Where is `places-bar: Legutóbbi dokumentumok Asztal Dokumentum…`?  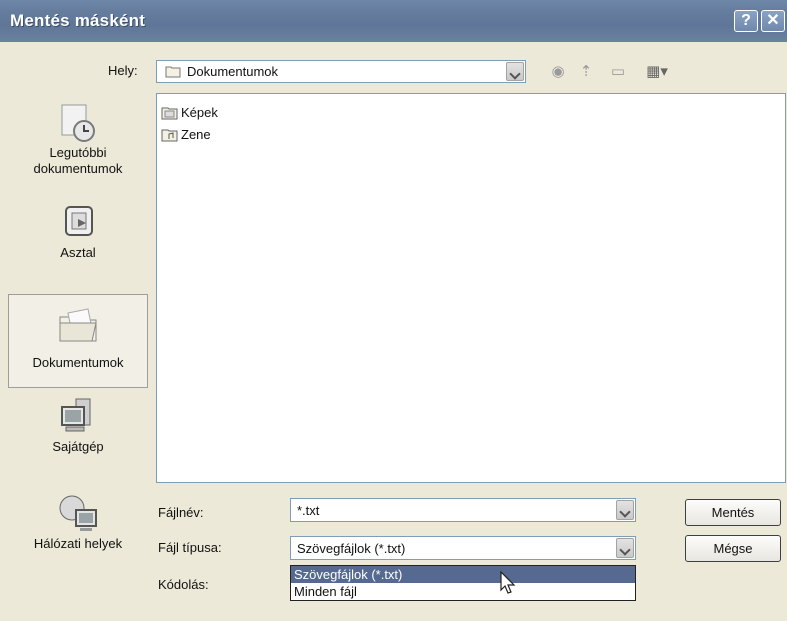 places-bar: Legutóbbi dokumentumok Asztal Dokumentum… is located at coordinates (78, 341).